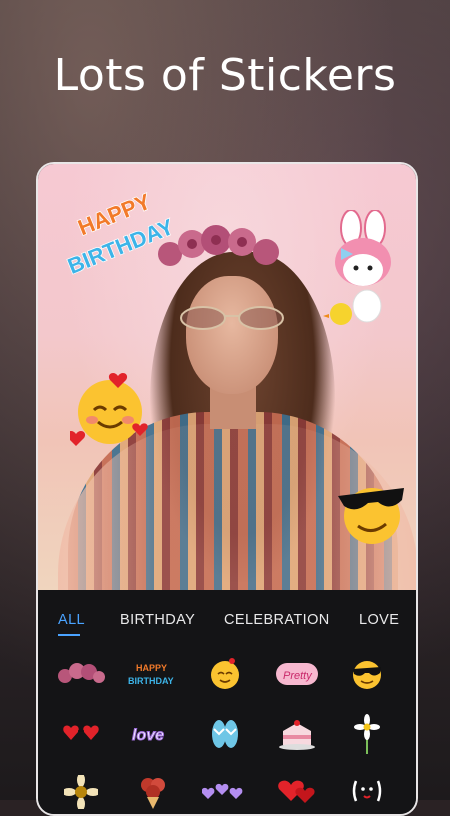  I want to click on sunflower-sticker, so click(81, 792).